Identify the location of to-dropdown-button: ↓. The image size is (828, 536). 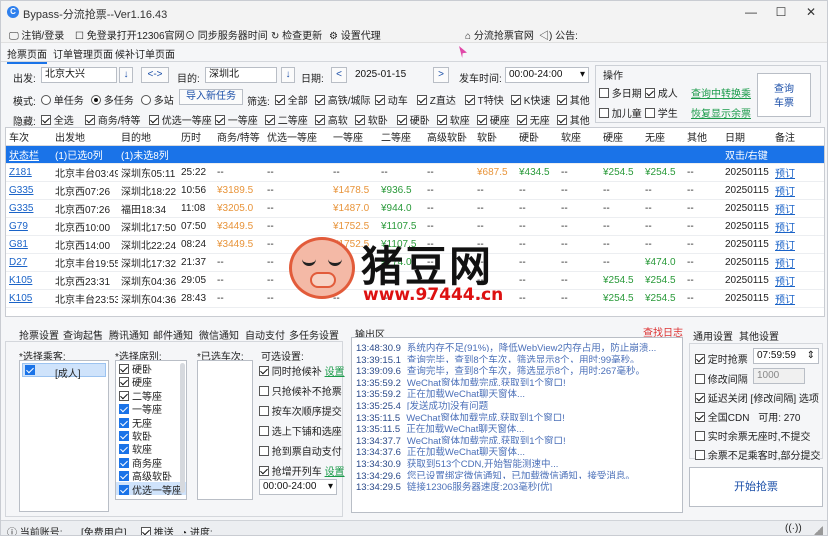
(288, 75).